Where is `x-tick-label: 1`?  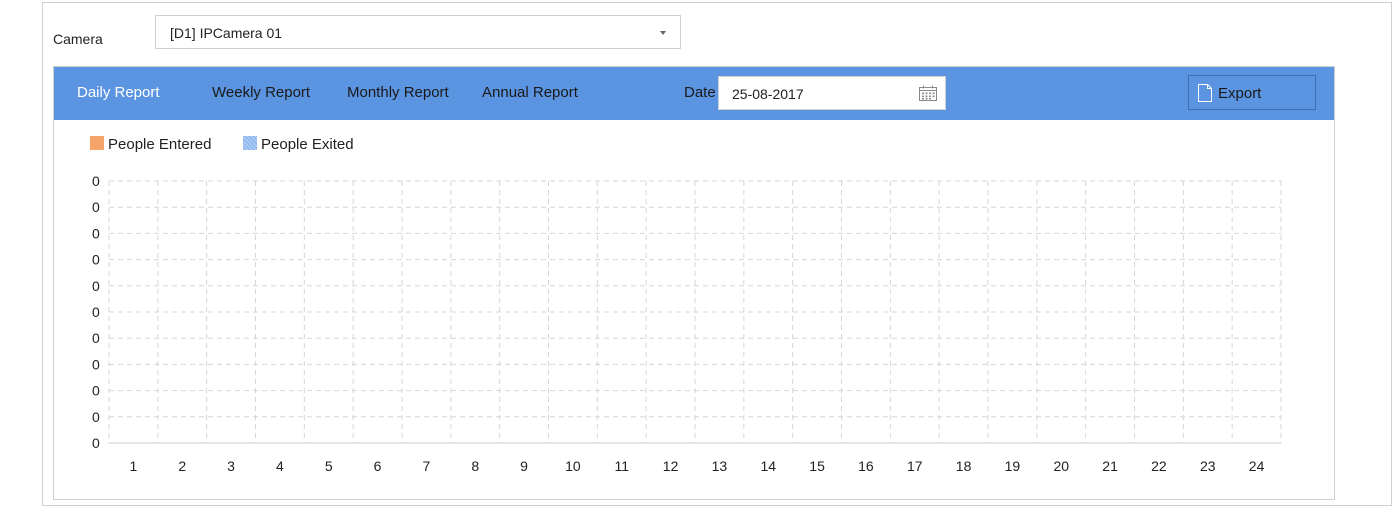 x-tick-label: 1 is located at coordinates (134, 466).